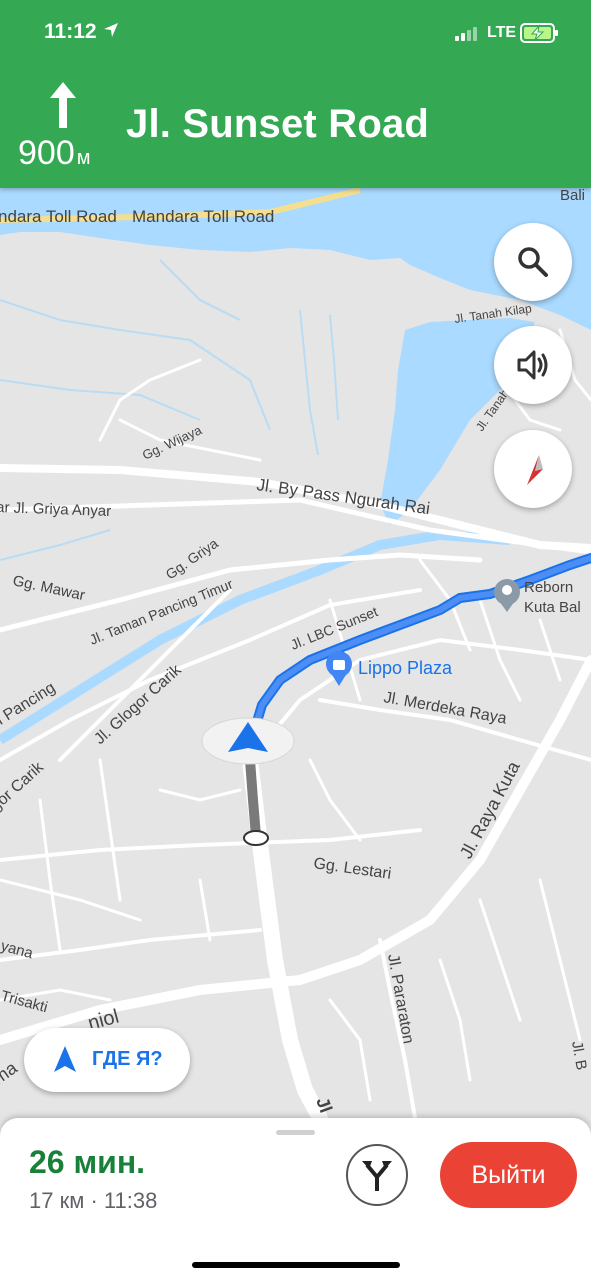  Describe the element at coordinates (87, 1162) in the screenshot. I see `eta-duration: 26 мин.` at that location.